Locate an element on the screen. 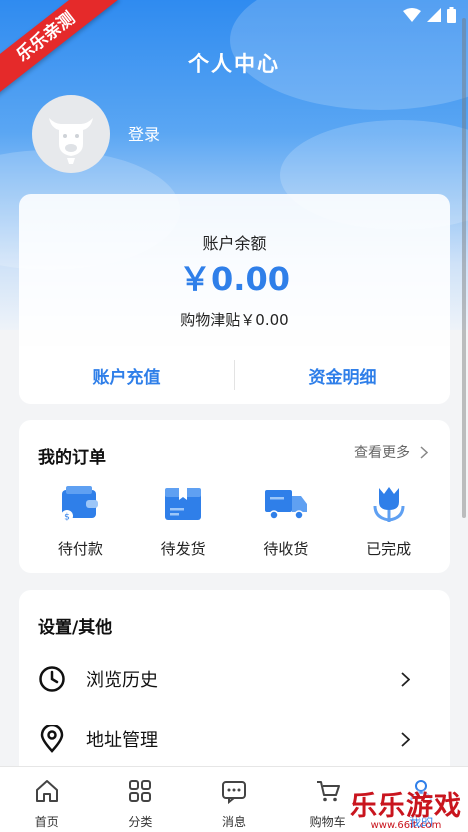 The height and width of the screenshot is (832, 468). page-title: 个人中心 is located at coordinates (234, 64).